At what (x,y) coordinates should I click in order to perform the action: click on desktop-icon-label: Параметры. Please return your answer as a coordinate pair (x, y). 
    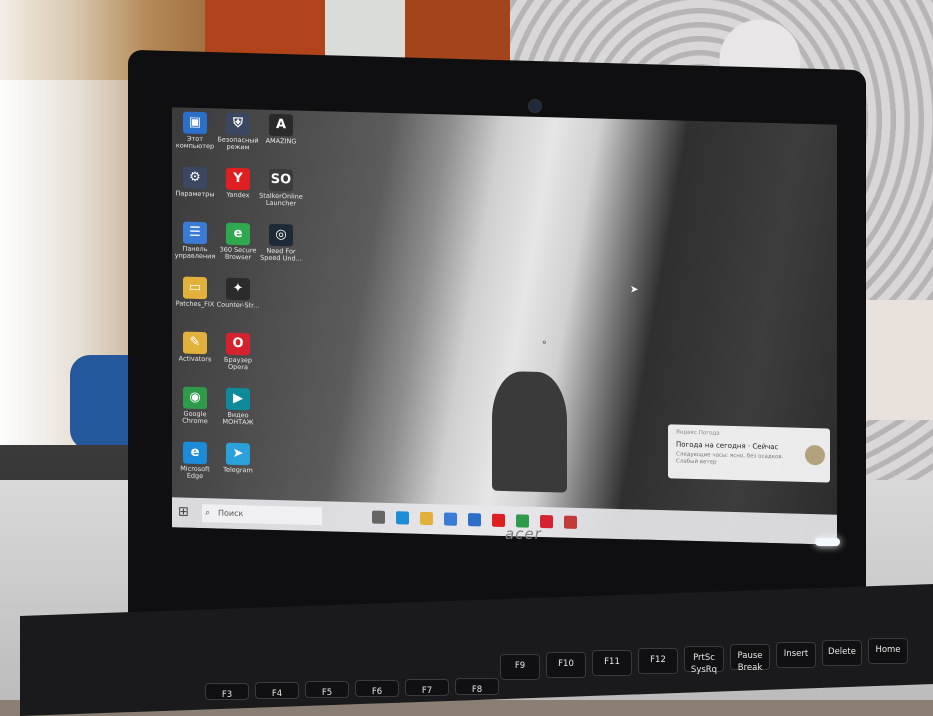
    Looking at the image, I should click on (195, 194).